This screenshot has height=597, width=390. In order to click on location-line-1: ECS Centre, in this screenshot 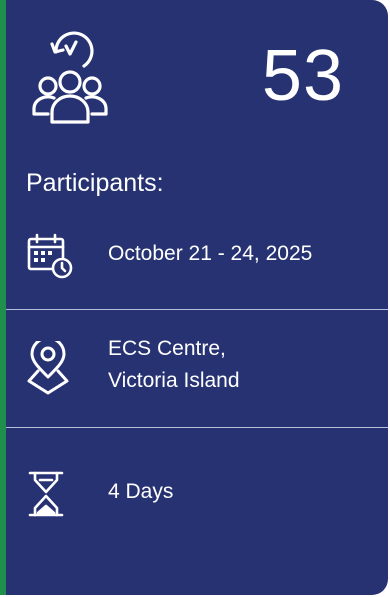, I will do `click(167, 348)`.